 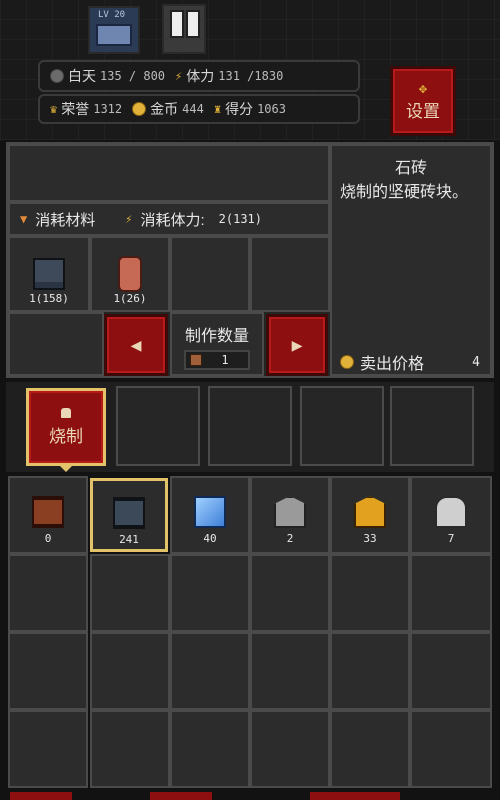 I want to click on hud-top-bar: 白天 135 / 800 ⚡ 体力 131 /1830, so click(x=199, y=76).